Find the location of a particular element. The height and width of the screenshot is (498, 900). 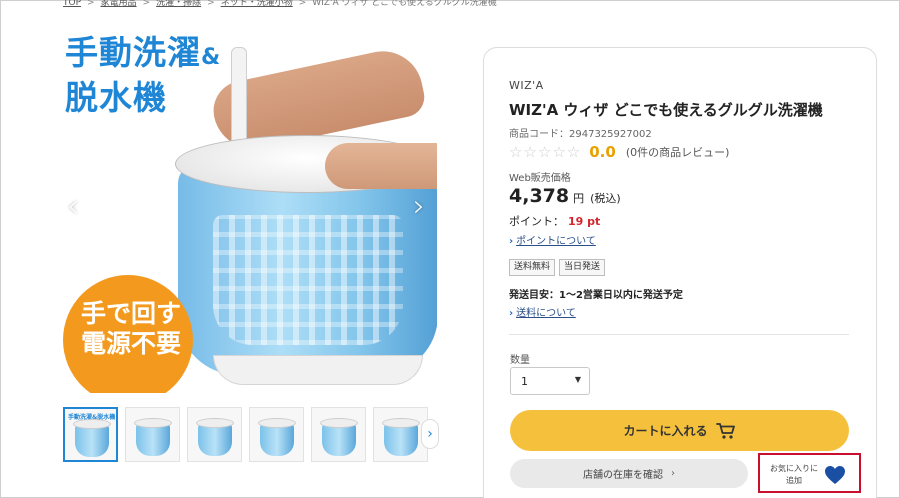

product-title: WIZ'A ウィザ どこでも使えるグルグル洗濯機 is located at coordinates (666, 110).